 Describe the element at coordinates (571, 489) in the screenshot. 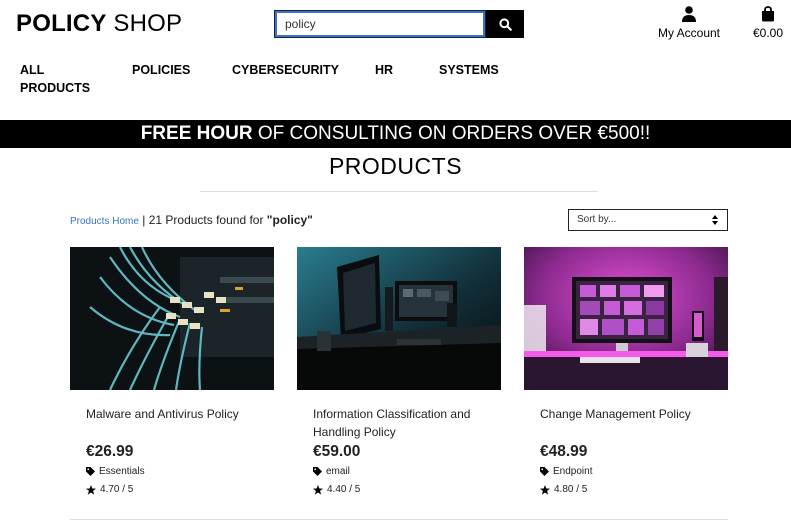

I see `product-rating-value: 4.80 / 5` at that location.